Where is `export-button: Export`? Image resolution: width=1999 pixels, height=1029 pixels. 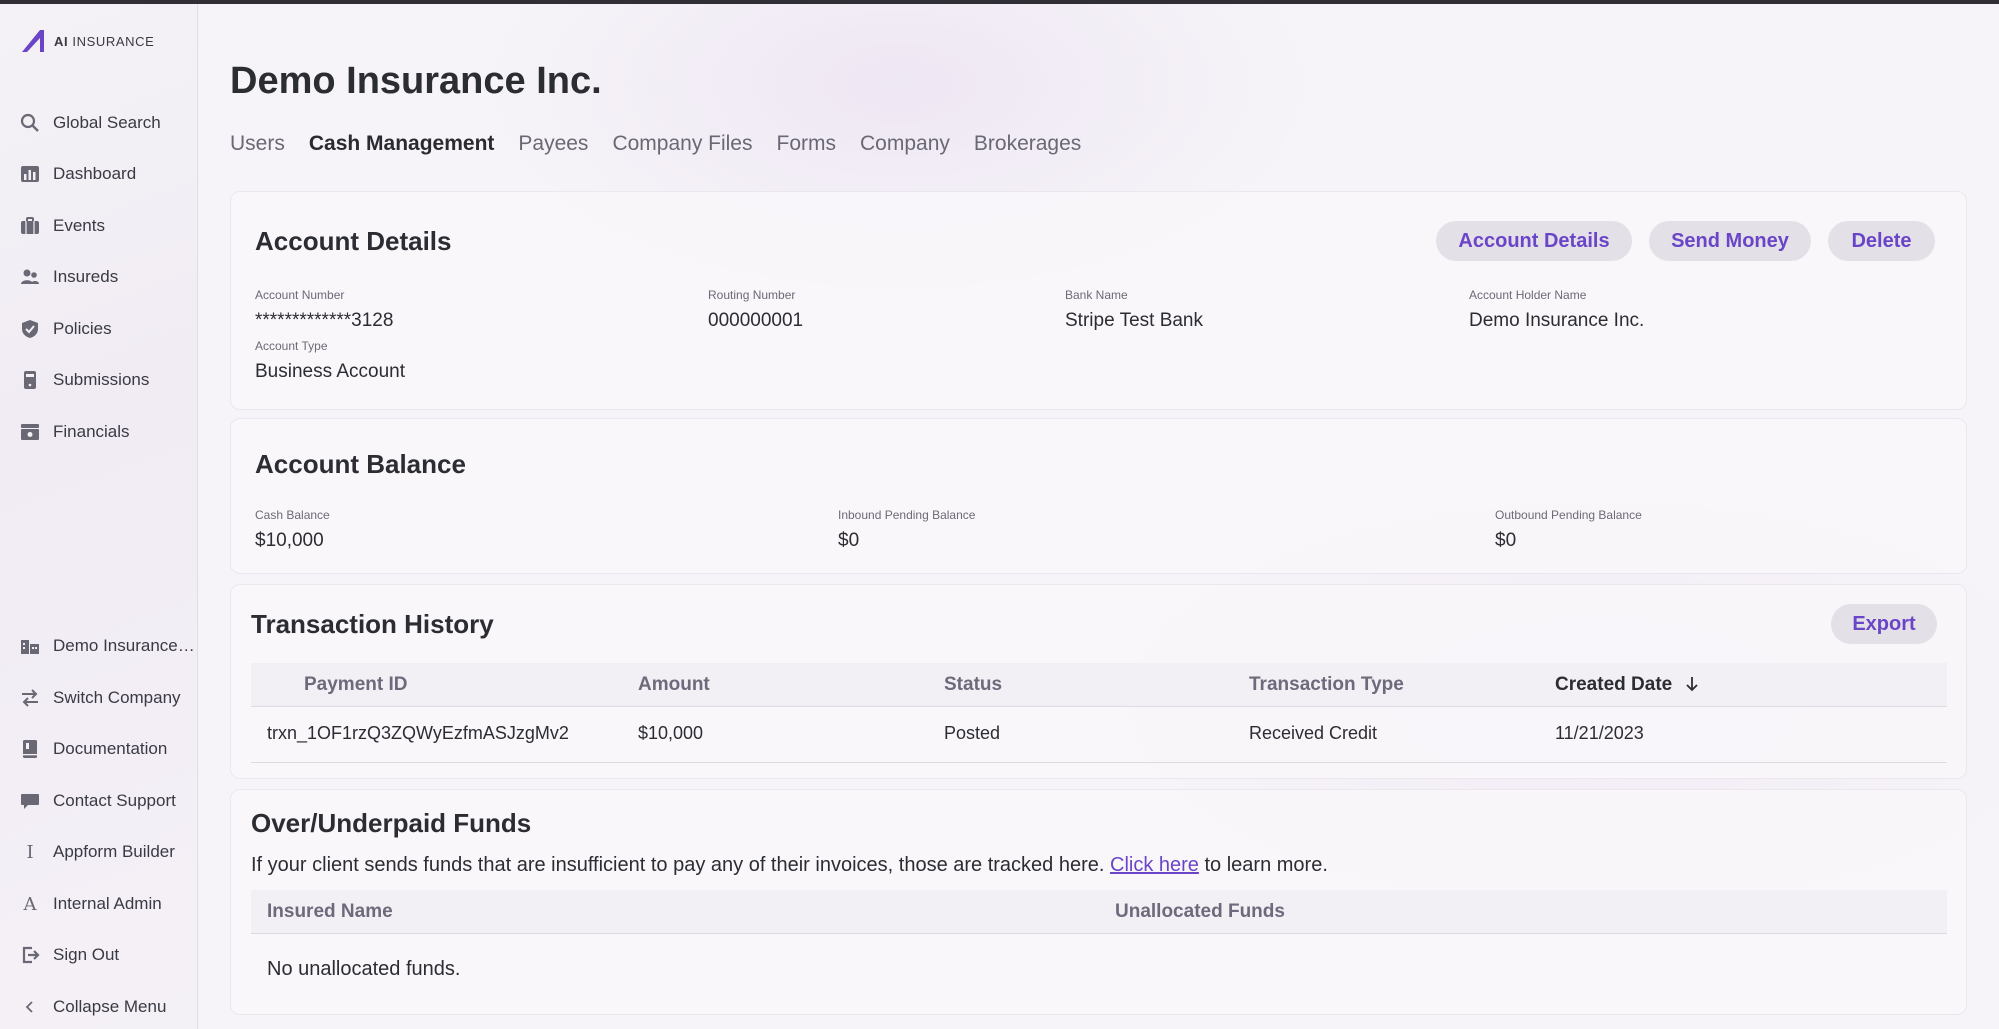
export-button: Export is located at coordinates (1884, 624).